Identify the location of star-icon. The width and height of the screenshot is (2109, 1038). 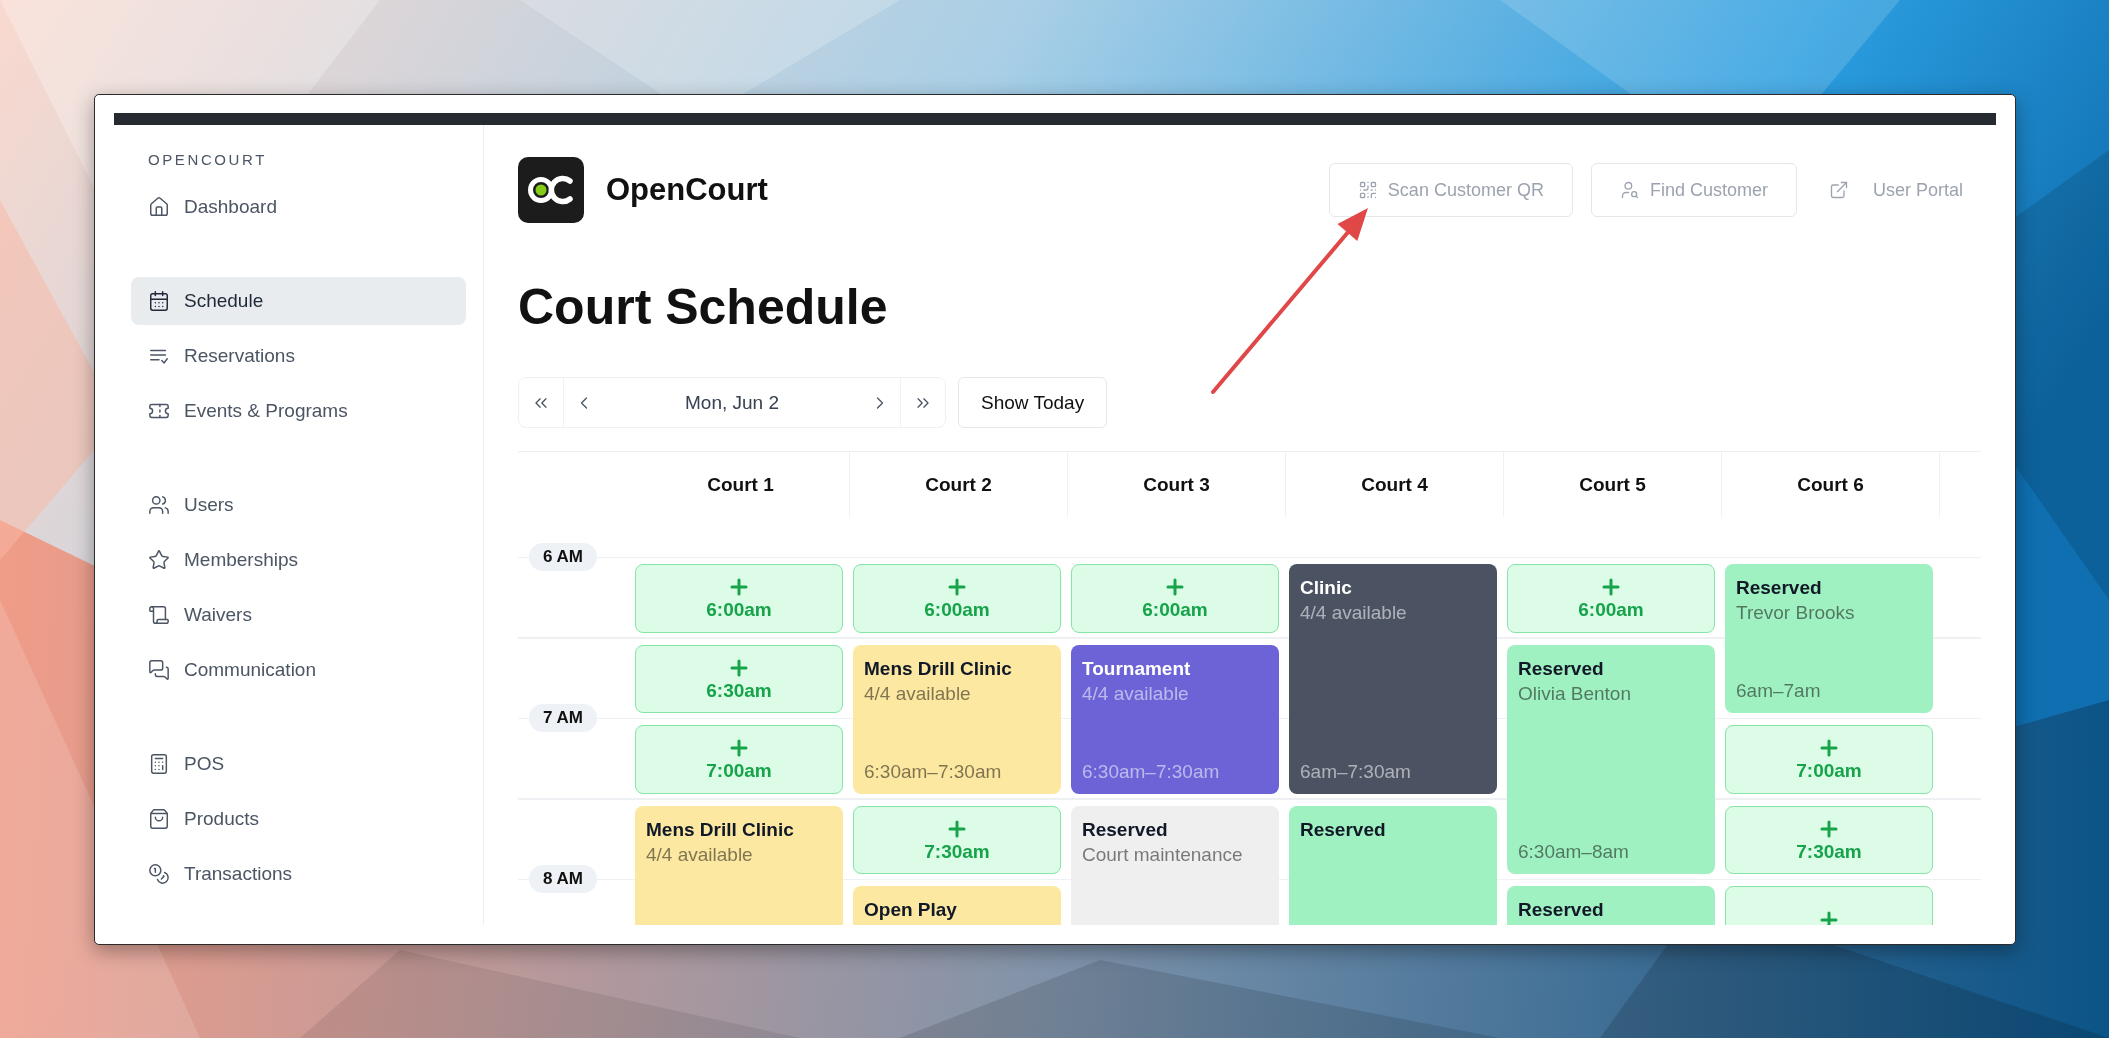
(159, 560).